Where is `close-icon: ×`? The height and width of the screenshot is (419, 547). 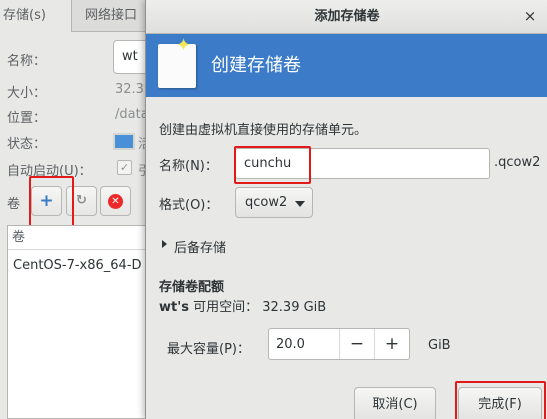
close-icon: × is located at coordinates (530, 16).